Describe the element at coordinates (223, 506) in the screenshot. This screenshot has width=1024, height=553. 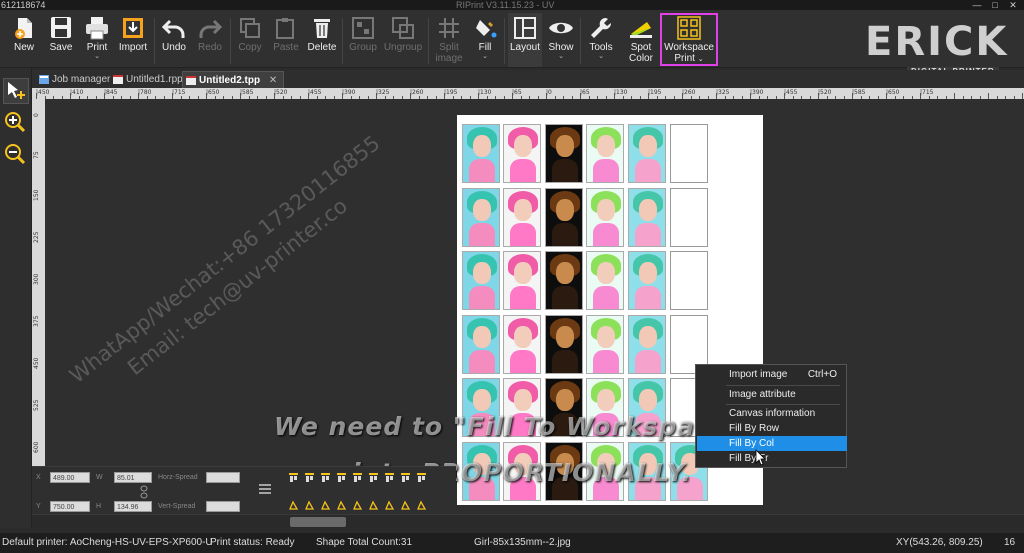
I see `vert-spread-input` at that location.